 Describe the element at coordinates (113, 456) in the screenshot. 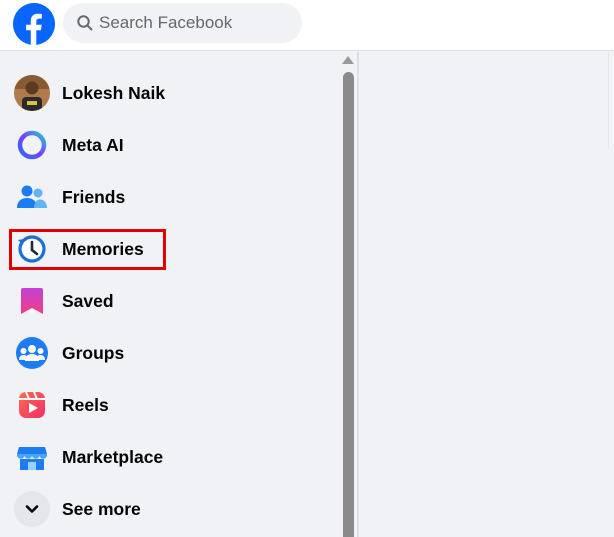

I see `sidebar-item-label: Marketplace` at that location.